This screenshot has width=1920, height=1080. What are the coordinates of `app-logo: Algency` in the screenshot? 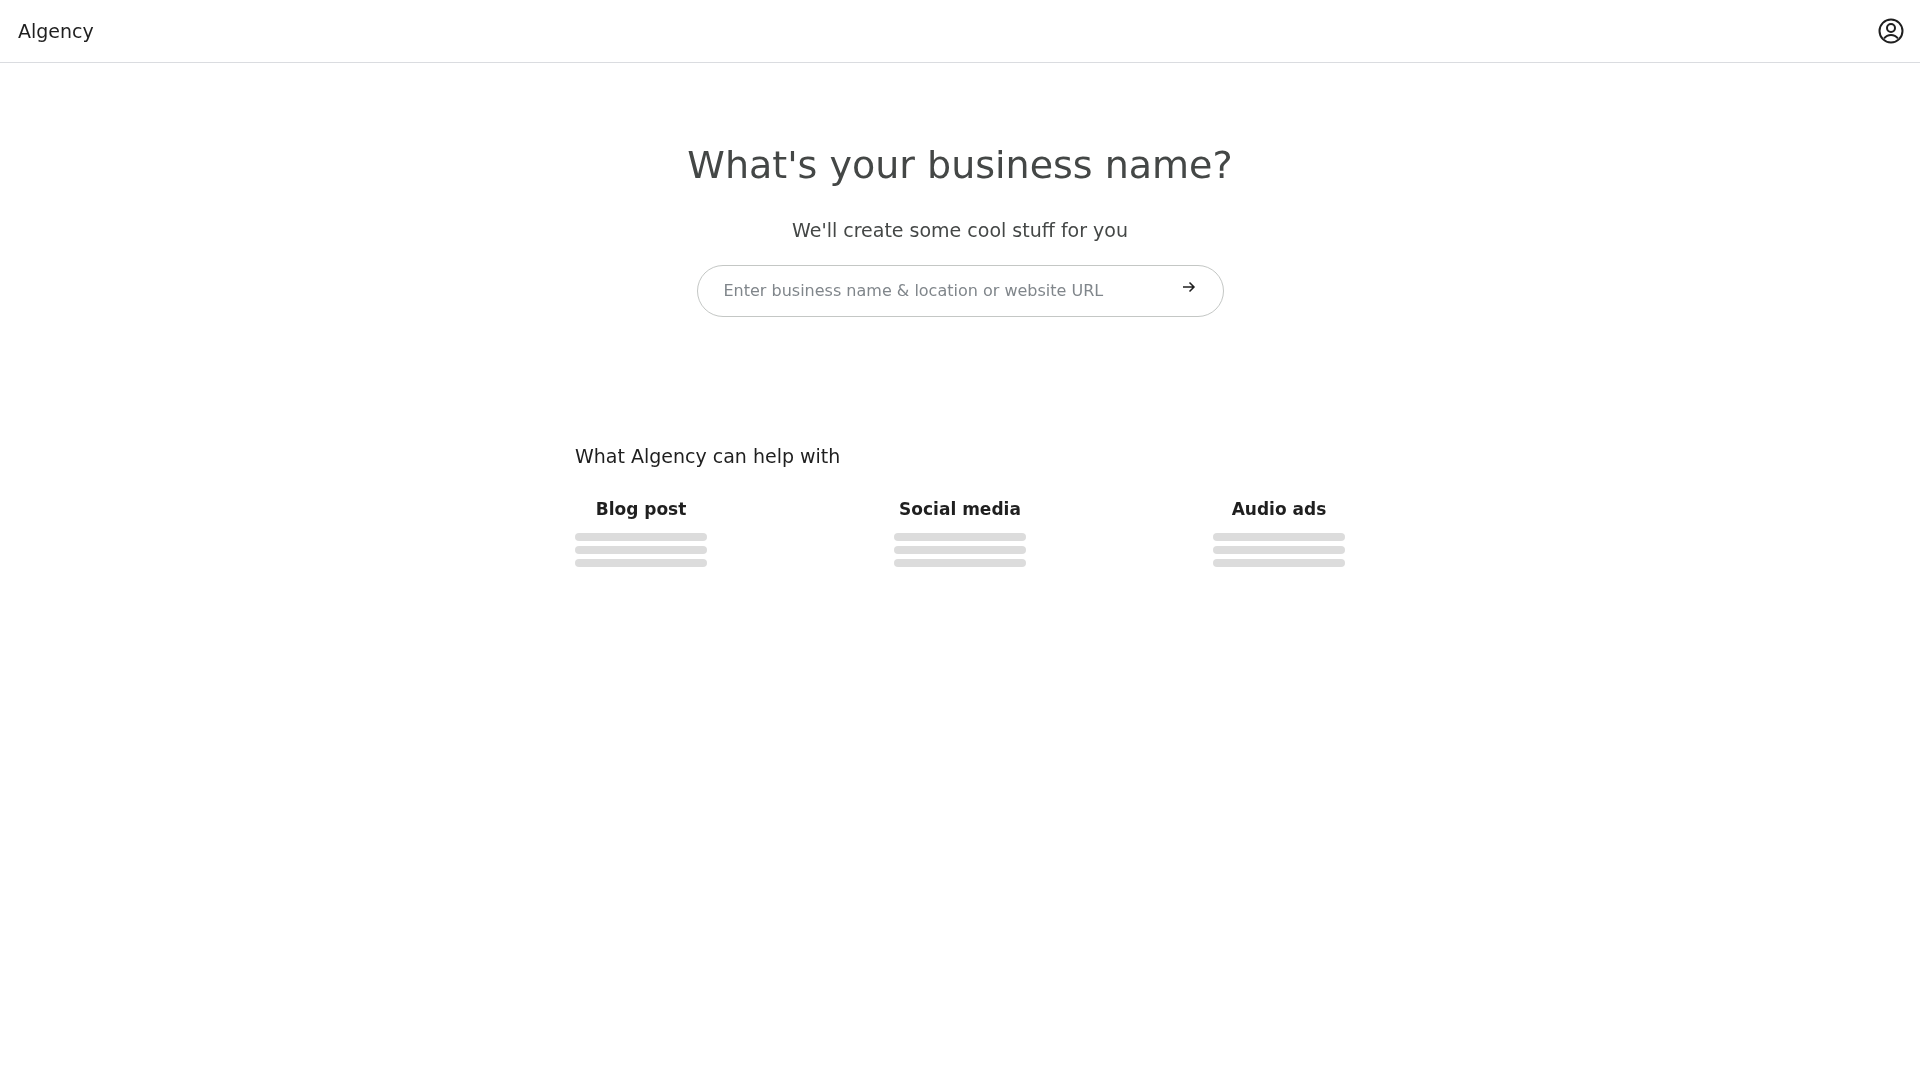 It's located at (56, 31).